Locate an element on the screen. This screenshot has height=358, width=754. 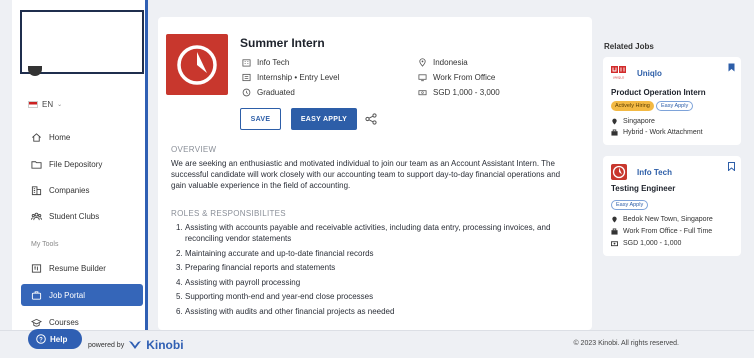
sidebar-item-label: Student Clubs is located at coordinates (74, 216).